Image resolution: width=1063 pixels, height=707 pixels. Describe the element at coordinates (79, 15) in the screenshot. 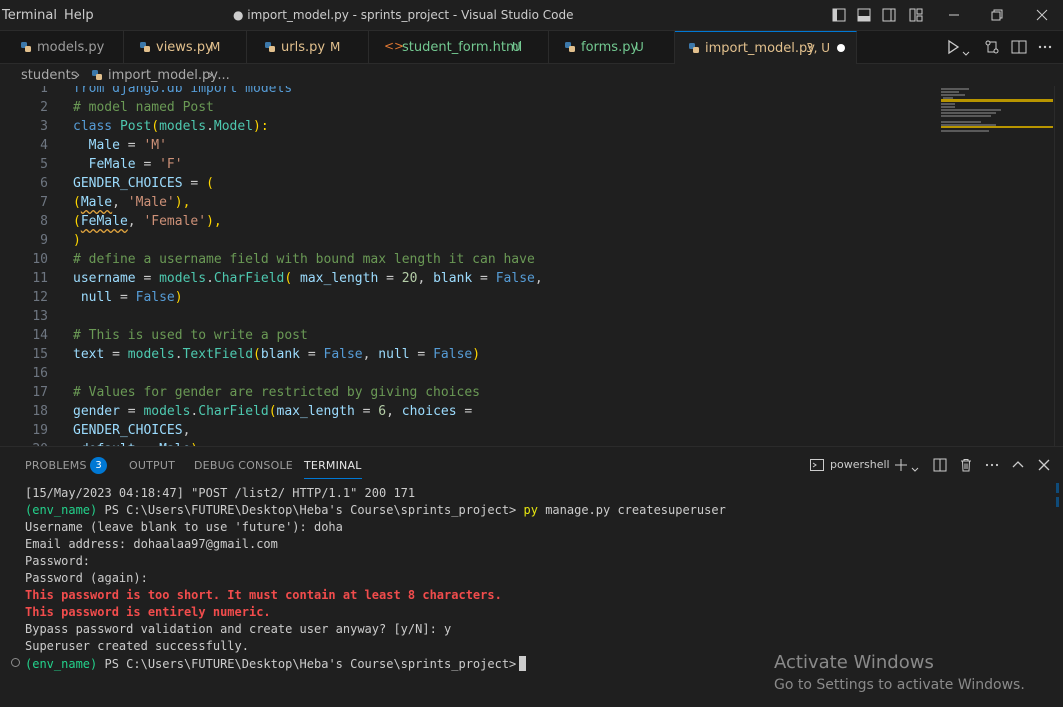

I see `menu-help: Help` at that location.